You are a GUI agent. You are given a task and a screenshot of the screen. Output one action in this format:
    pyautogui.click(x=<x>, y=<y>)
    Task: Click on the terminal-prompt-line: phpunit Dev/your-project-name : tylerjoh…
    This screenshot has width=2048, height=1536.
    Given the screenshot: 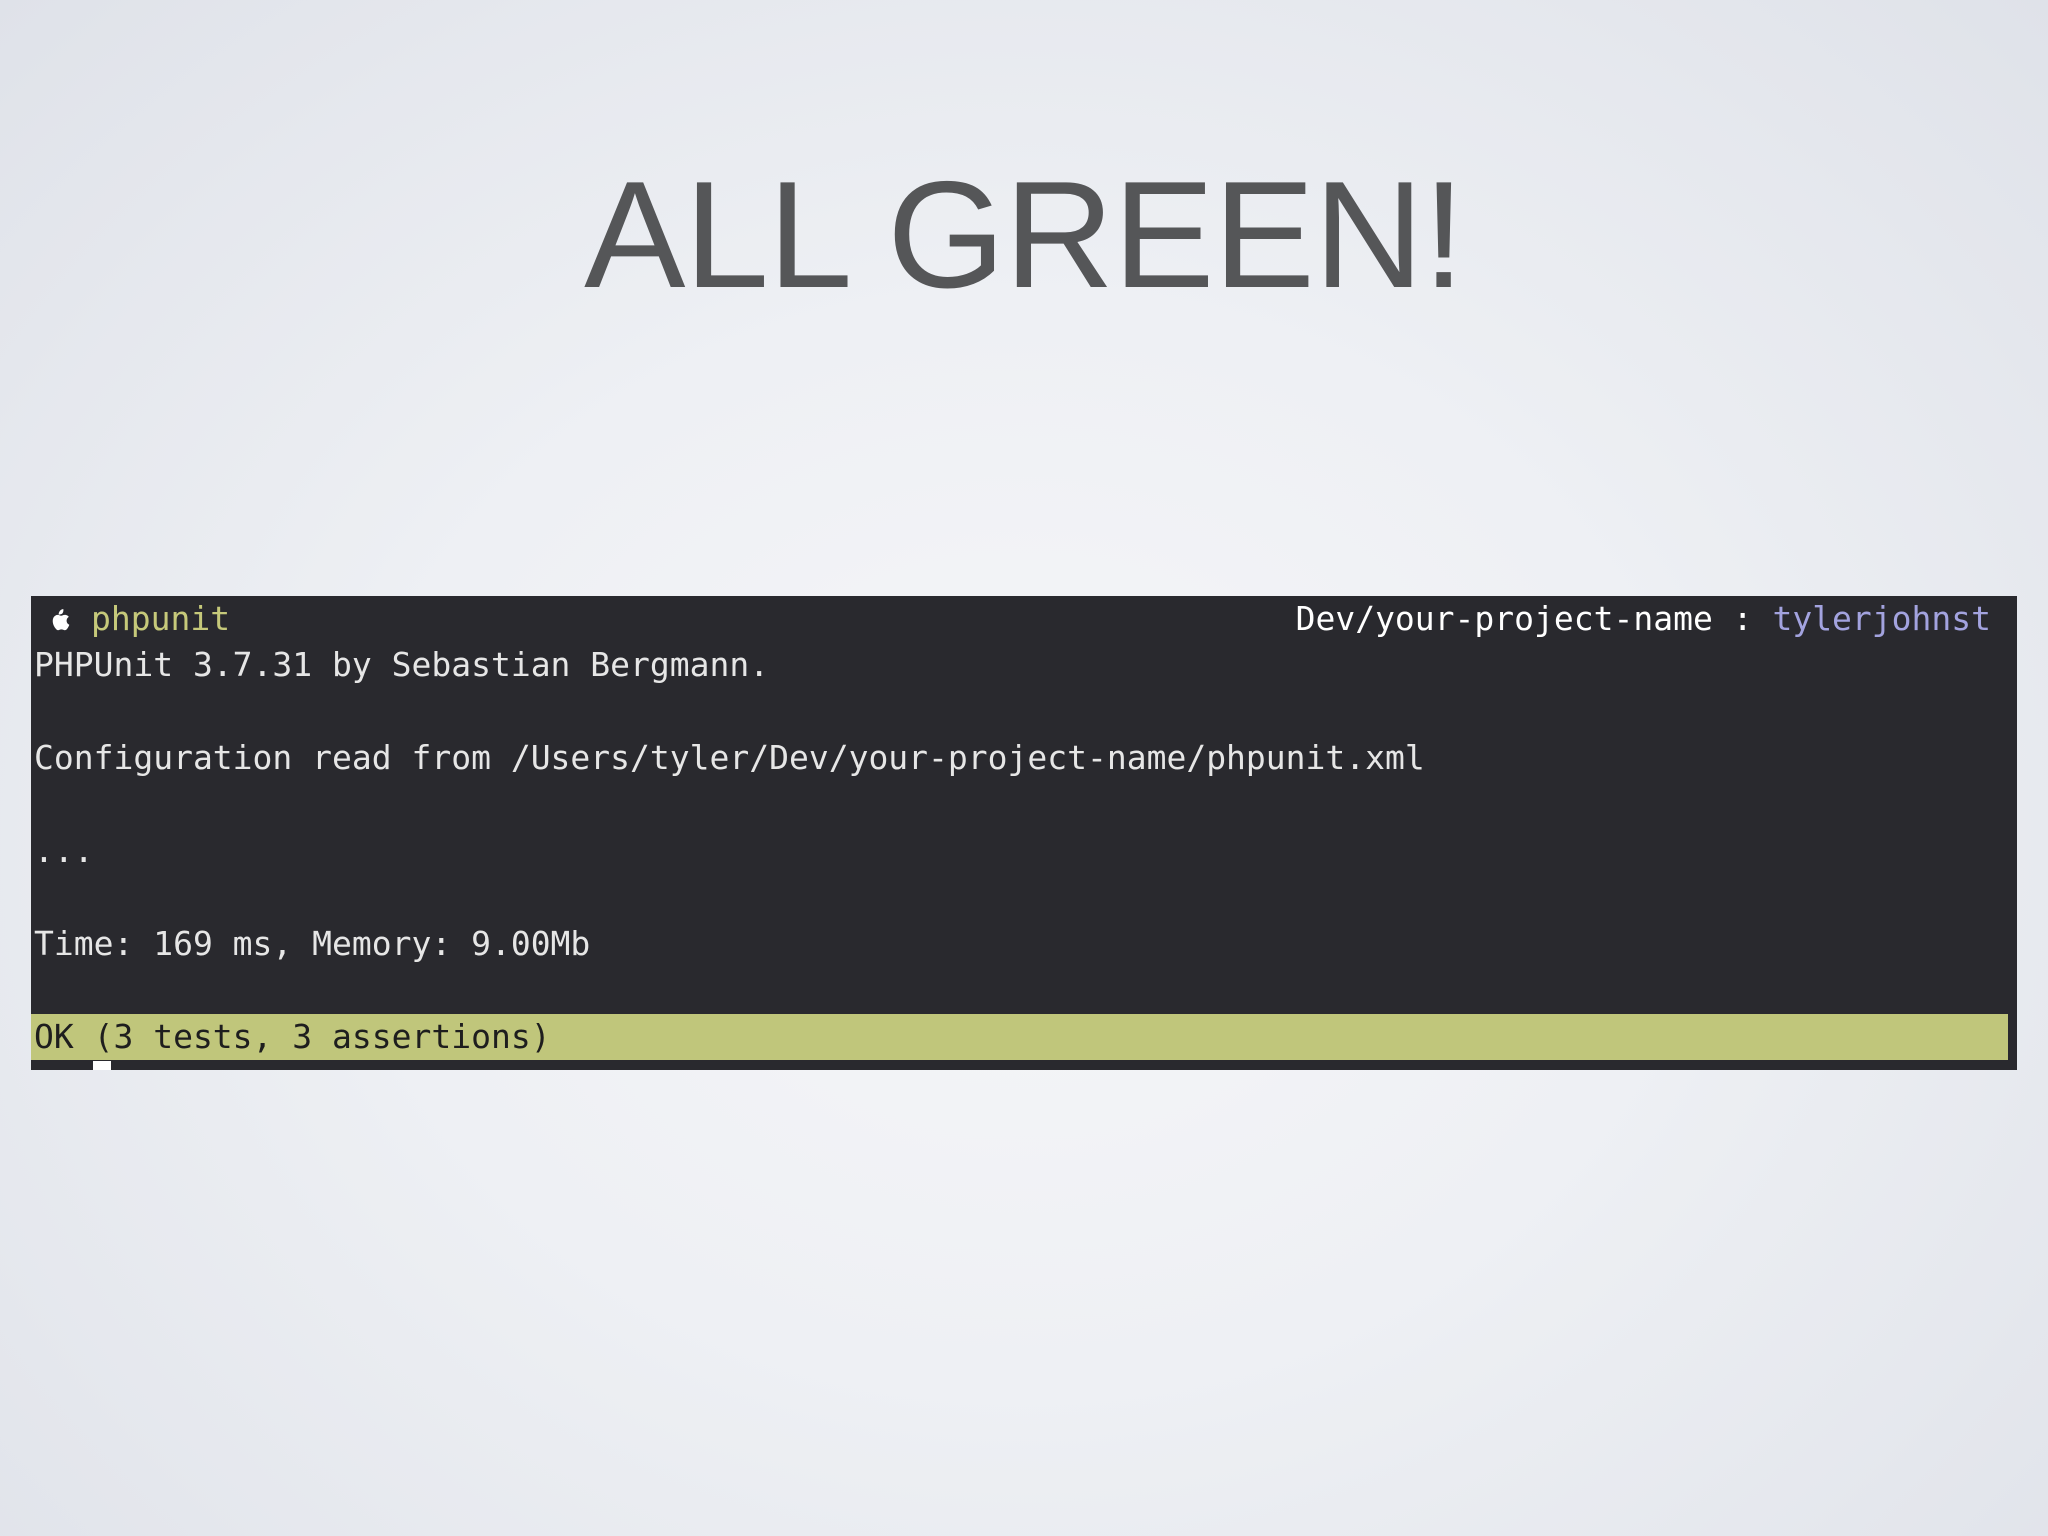 What is the action you would take?
    pyautogui.click(x=1024, y=619)
    